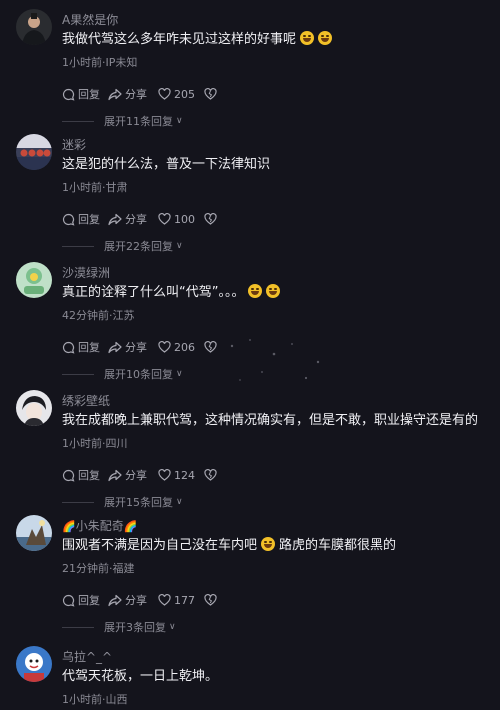 This screenshot has height=710, width=500. I want to click on expand-replies: 展开3条回复 ∨, so click(119, 627).